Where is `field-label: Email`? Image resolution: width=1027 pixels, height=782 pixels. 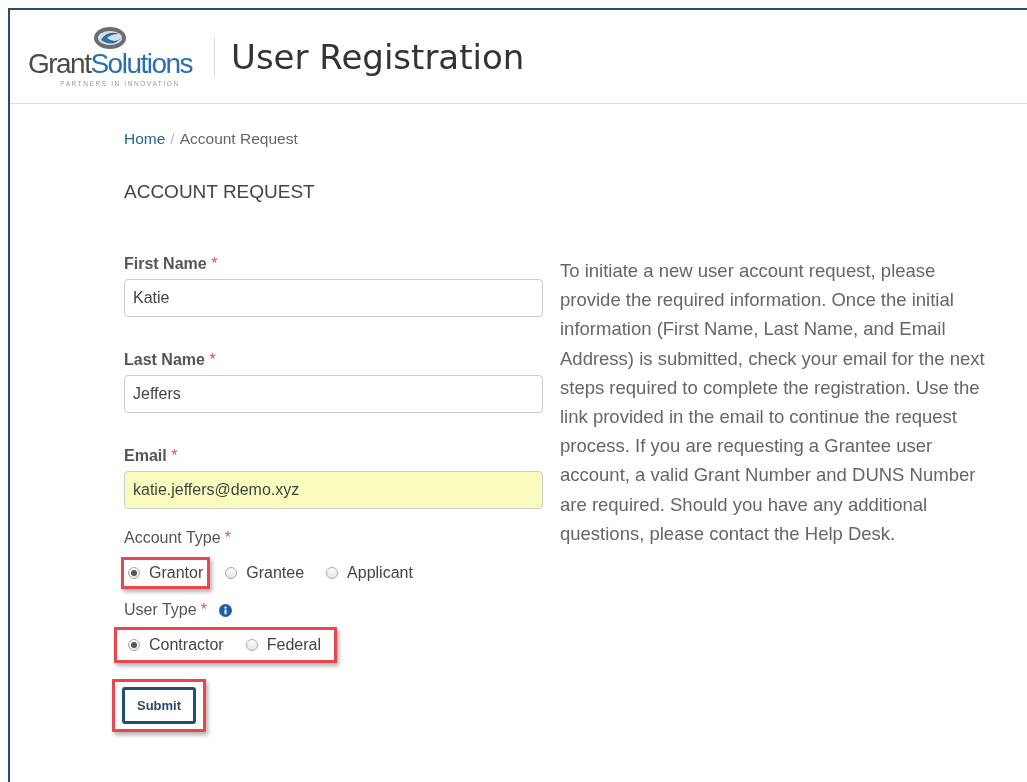
field-label: Email is located at coordinates (146, 455).